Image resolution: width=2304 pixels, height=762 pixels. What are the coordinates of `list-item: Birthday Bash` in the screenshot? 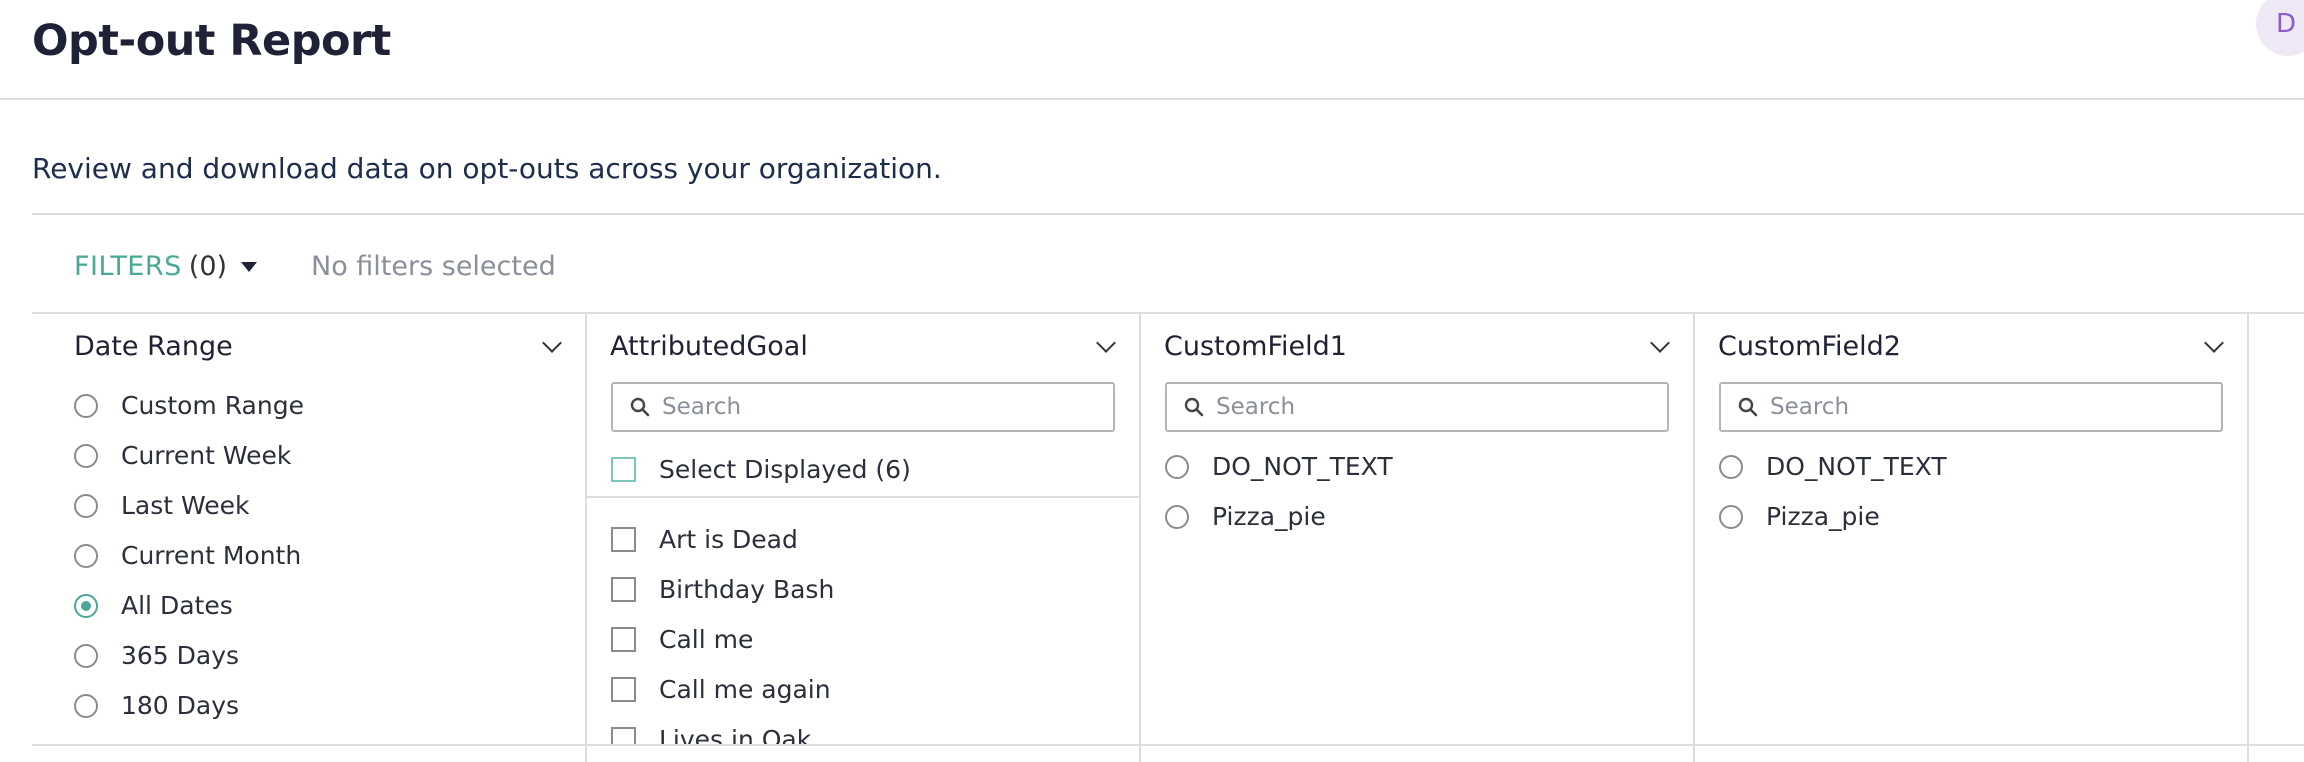 It's located at (722, 589).